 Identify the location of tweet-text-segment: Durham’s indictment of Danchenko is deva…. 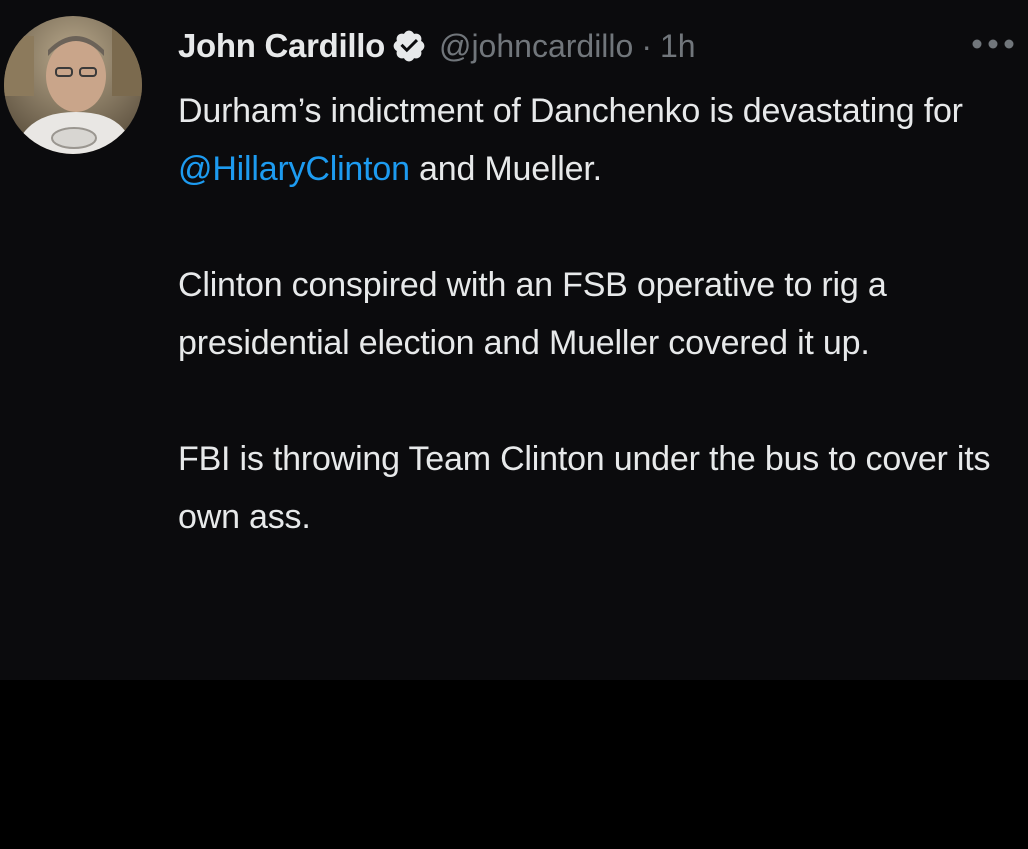
(570, 111).